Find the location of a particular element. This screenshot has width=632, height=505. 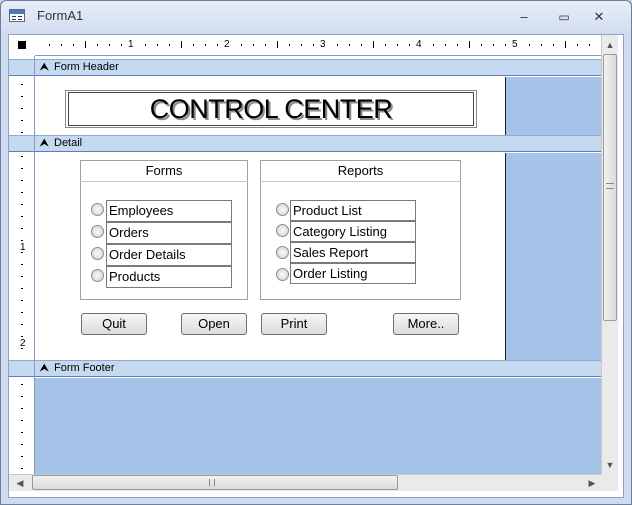

form-footer-label: Form Footer is located at coordinates (84, 368).